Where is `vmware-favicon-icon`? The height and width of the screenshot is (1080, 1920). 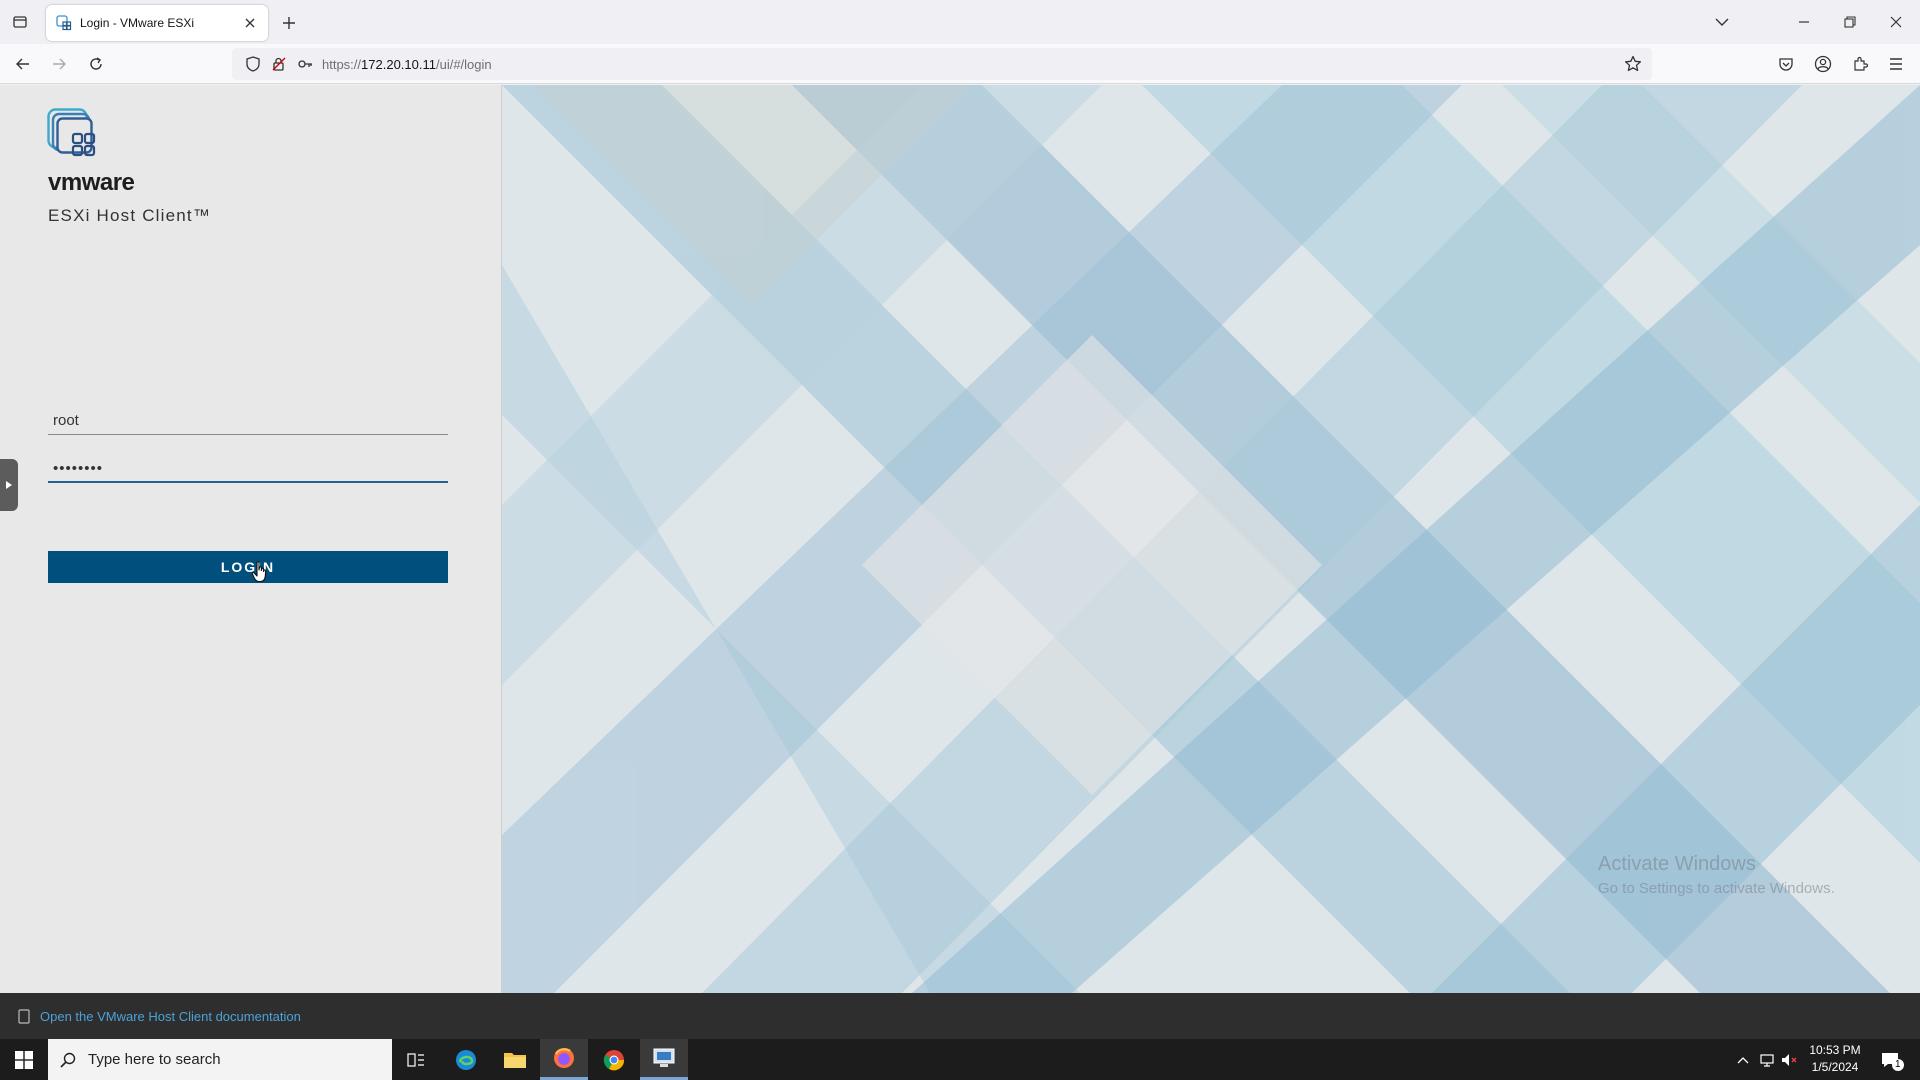
vmware-favicon-icon is located at coordinates (64, 23).